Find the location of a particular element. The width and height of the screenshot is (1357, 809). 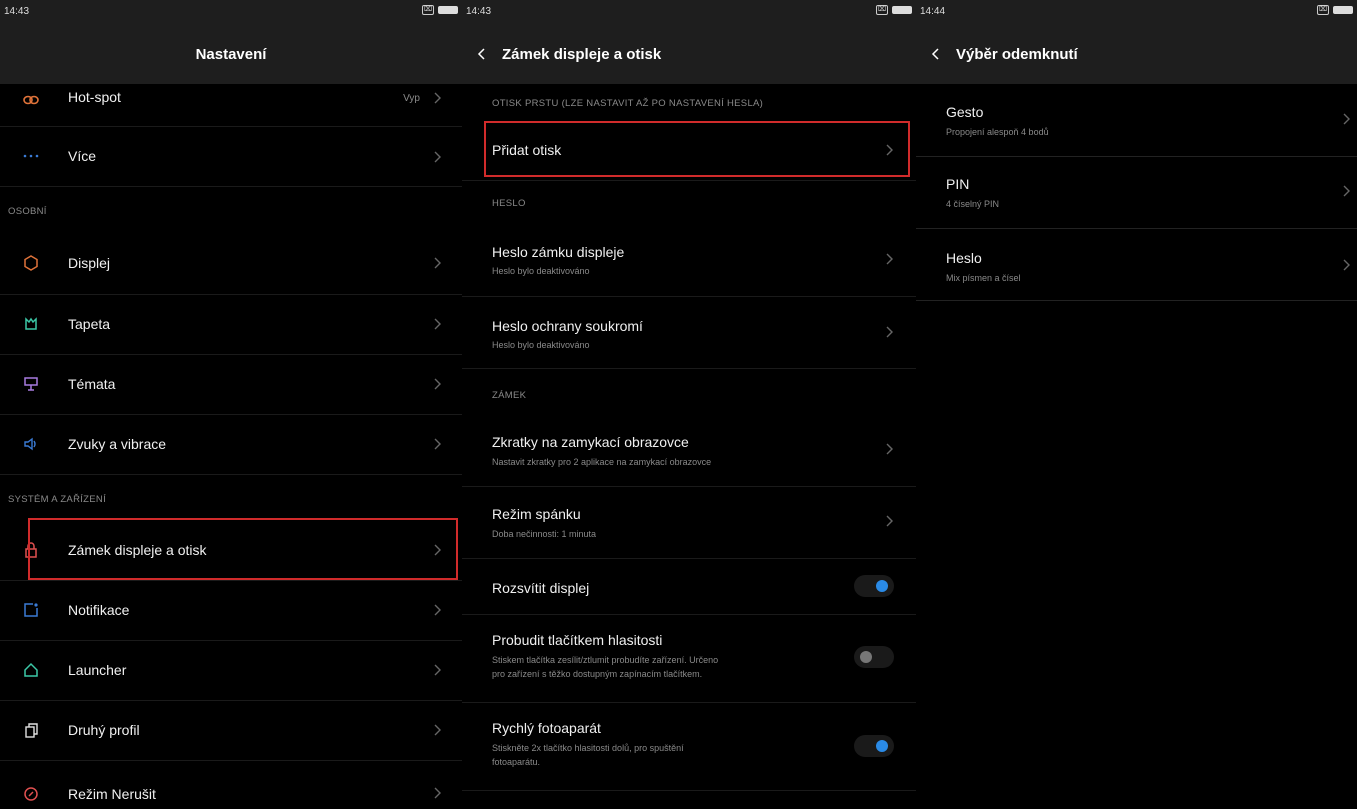

settings-item-wallpaper: Tapeta is located at coordinates (231, 324).